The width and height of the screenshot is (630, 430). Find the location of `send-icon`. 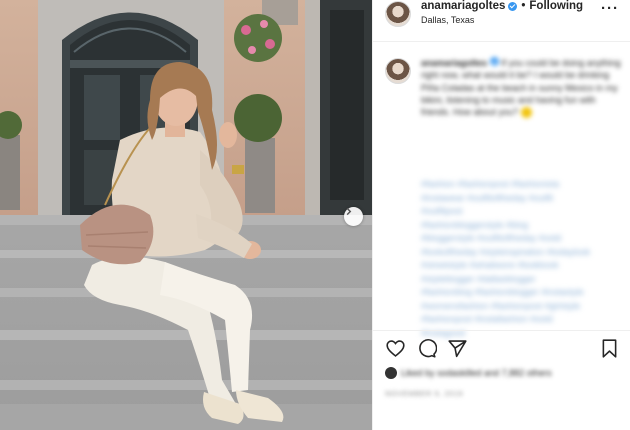

send-icon is located at coordinates (457, 349).